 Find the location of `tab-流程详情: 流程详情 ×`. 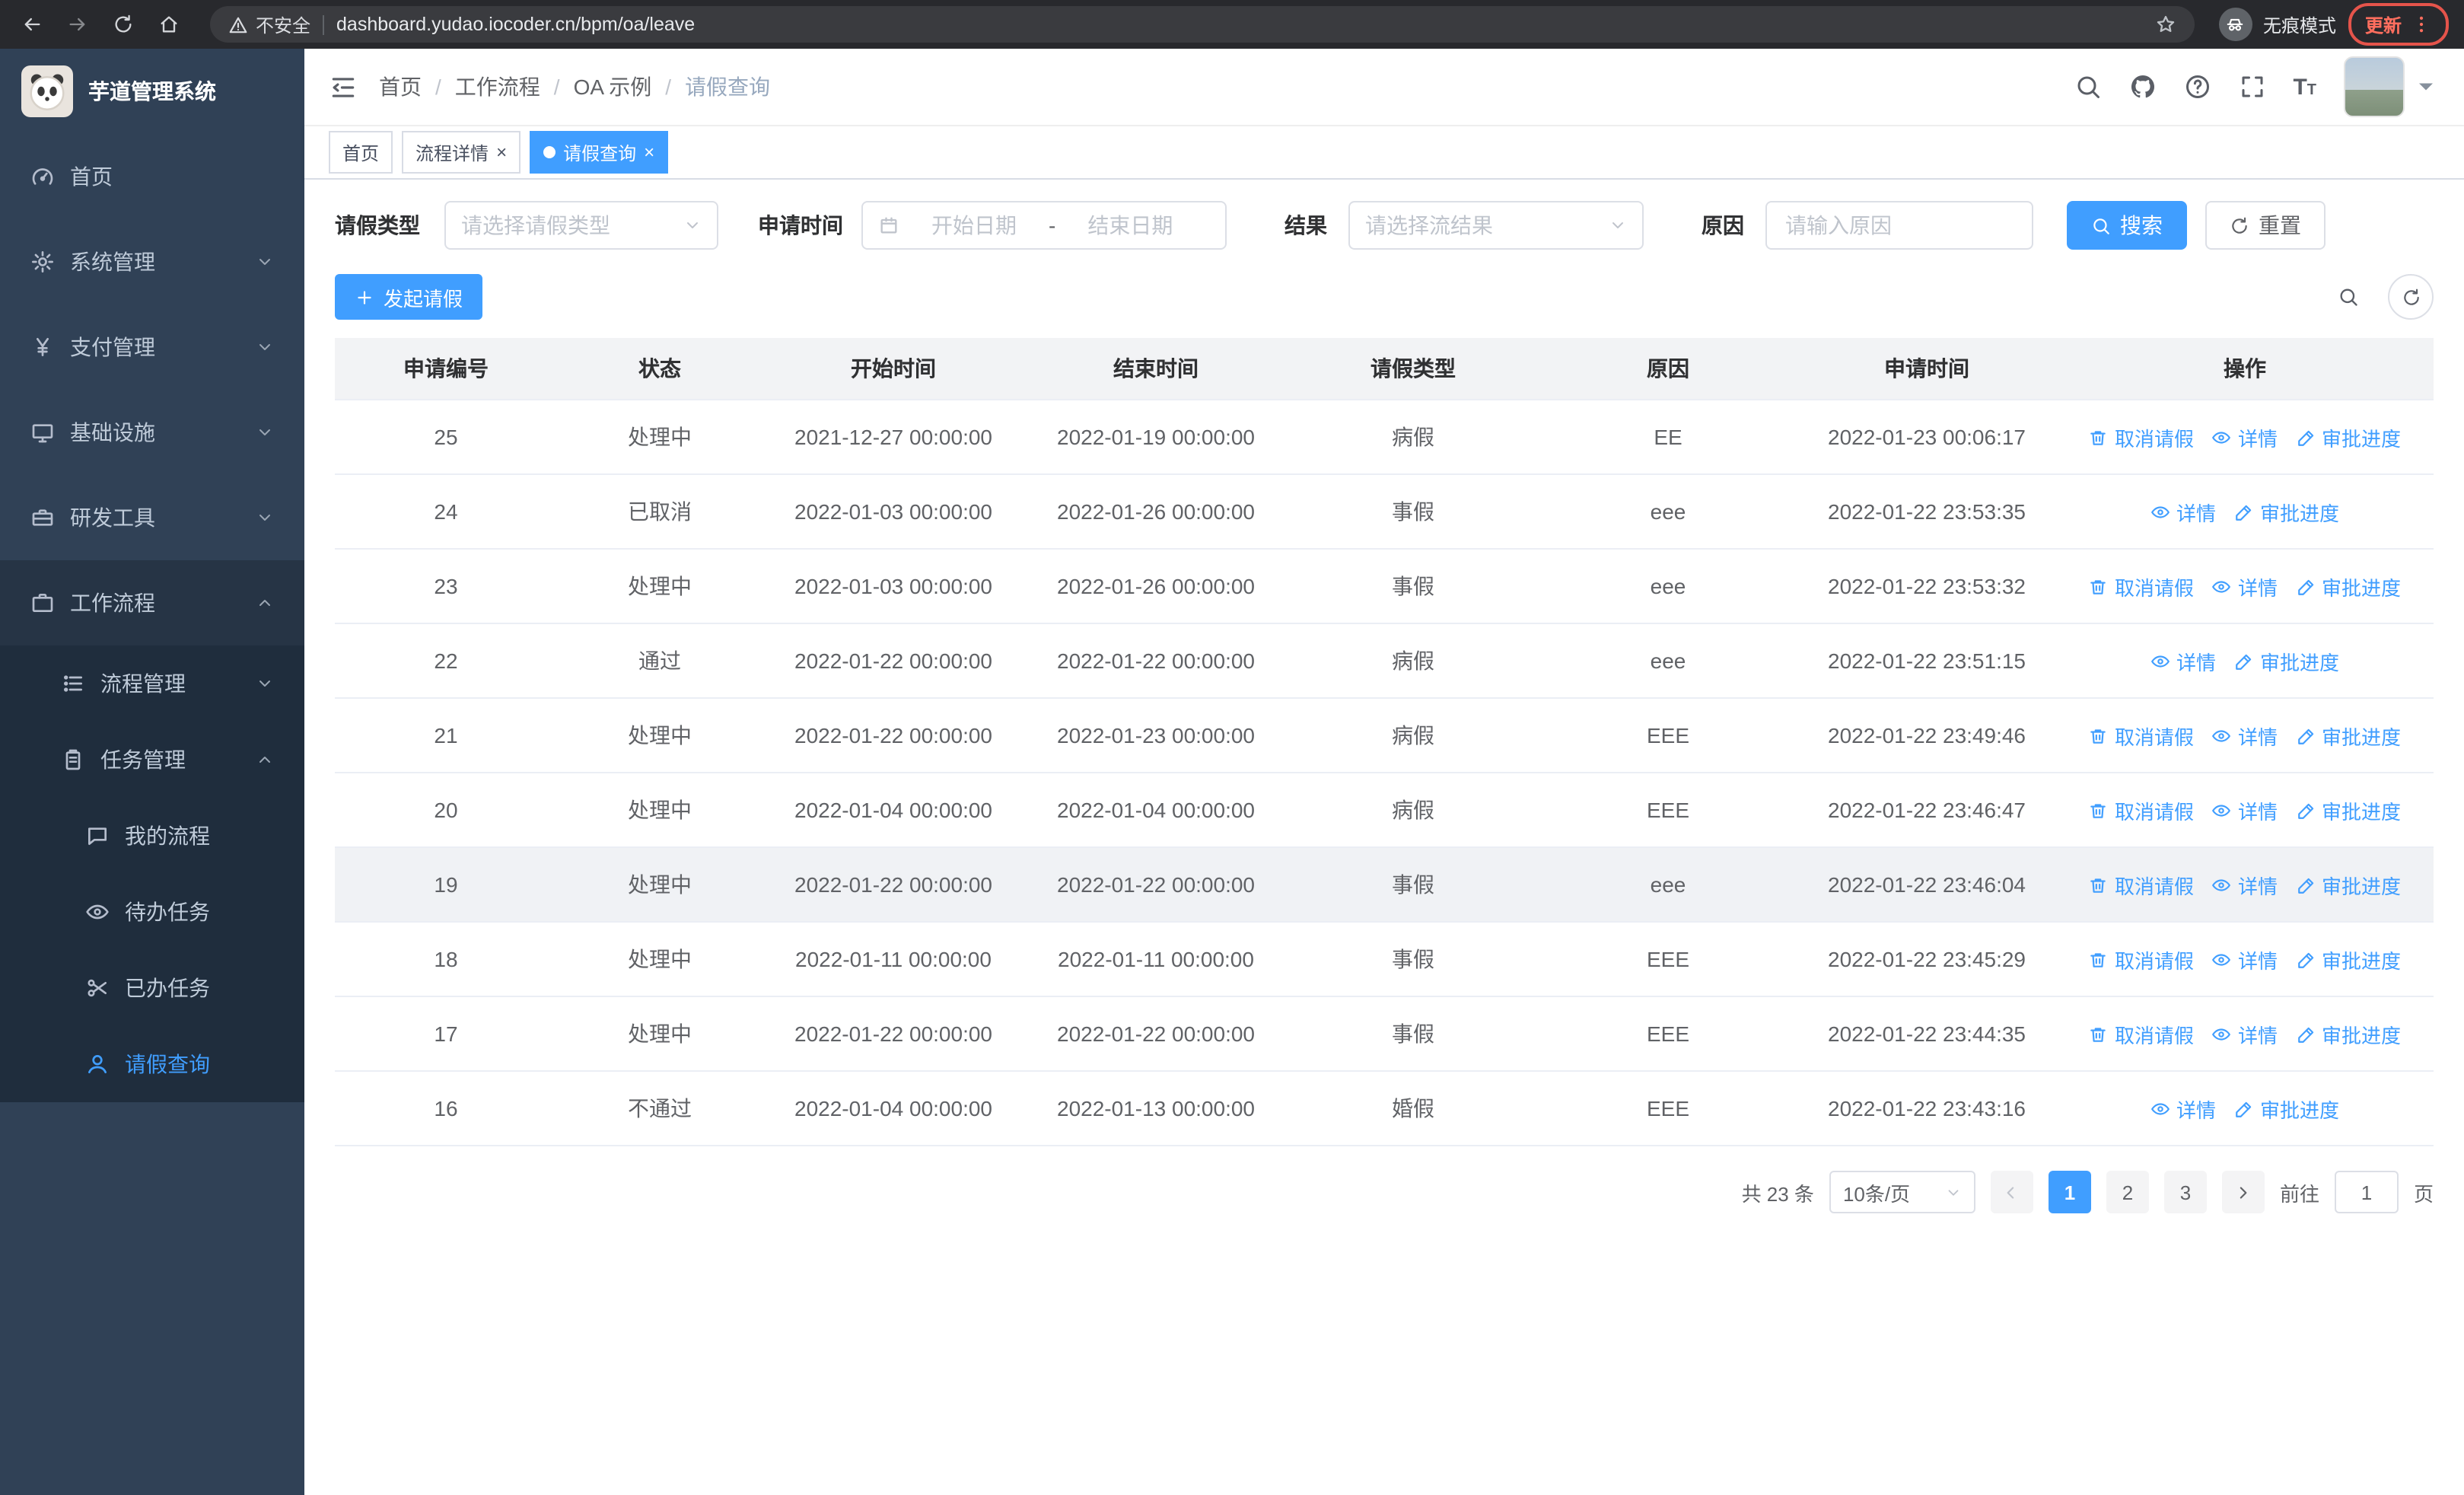

tab-流程详情: 流程详情 × is located at coordinates (461, 152).